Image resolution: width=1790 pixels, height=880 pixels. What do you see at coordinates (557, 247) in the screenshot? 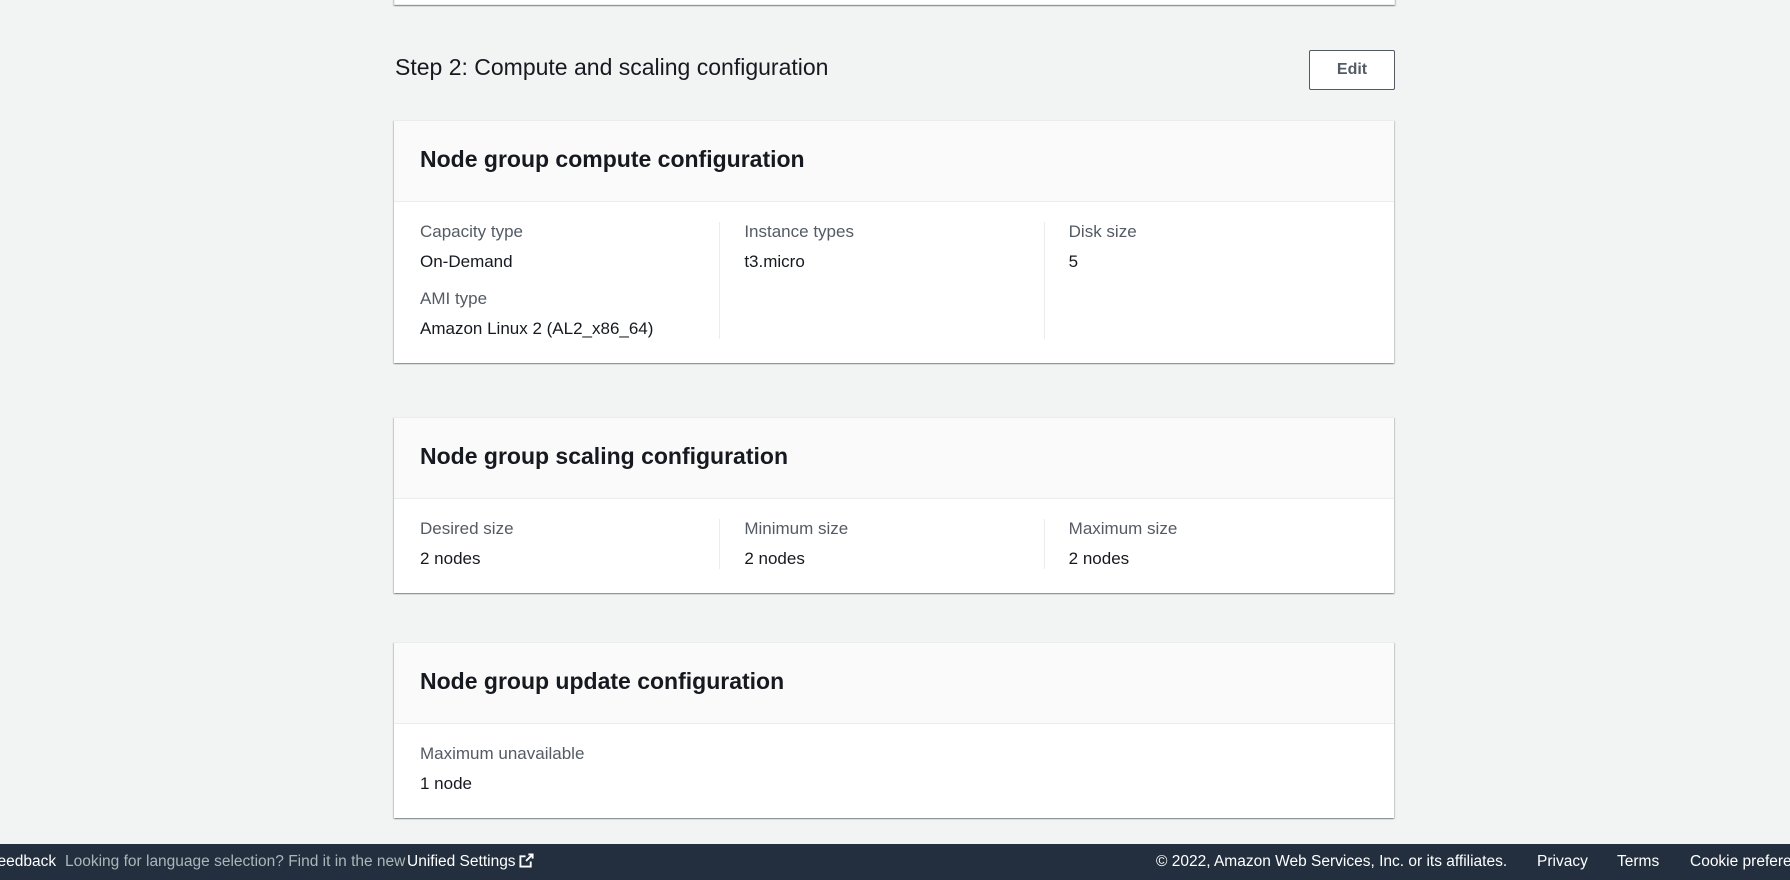
I see `key-value-pair: Capacity type On-Demand` at bounding box center [557, 247].